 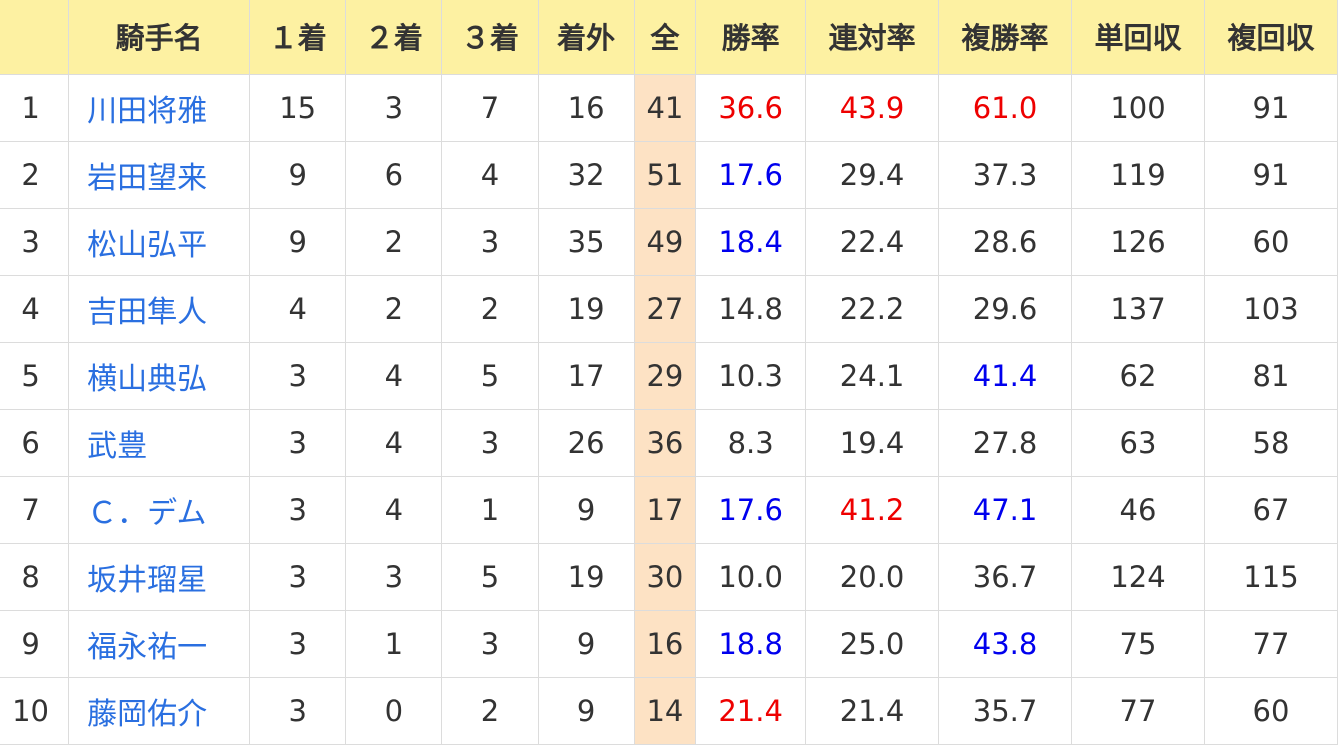 What do you see at coordinates (665, 443) in the screenshot?
I see `total-count-cell: 36` at bounding box center [665, 443].